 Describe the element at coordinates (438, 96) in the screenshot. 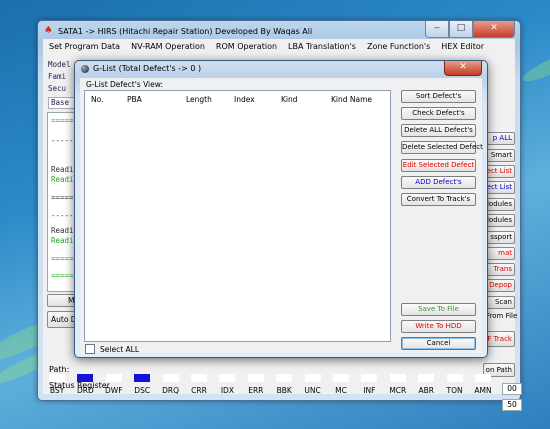

I see `sort-defects-button: Sort Defect's` at that location.